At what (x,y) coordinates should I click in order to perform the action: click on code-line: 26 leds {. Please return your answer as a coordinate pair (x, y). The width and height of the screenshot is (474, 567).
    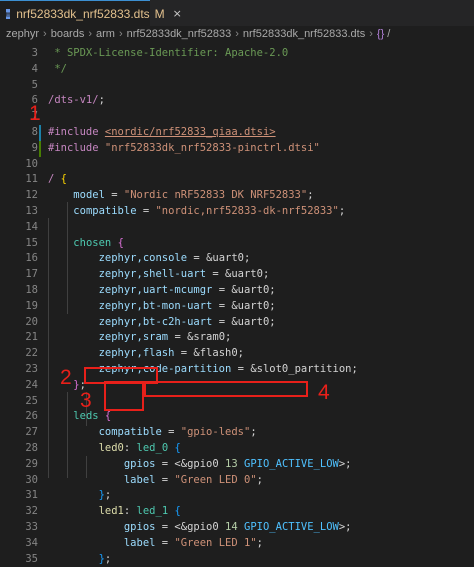
    Looking at the image, I should click on (237, 417).